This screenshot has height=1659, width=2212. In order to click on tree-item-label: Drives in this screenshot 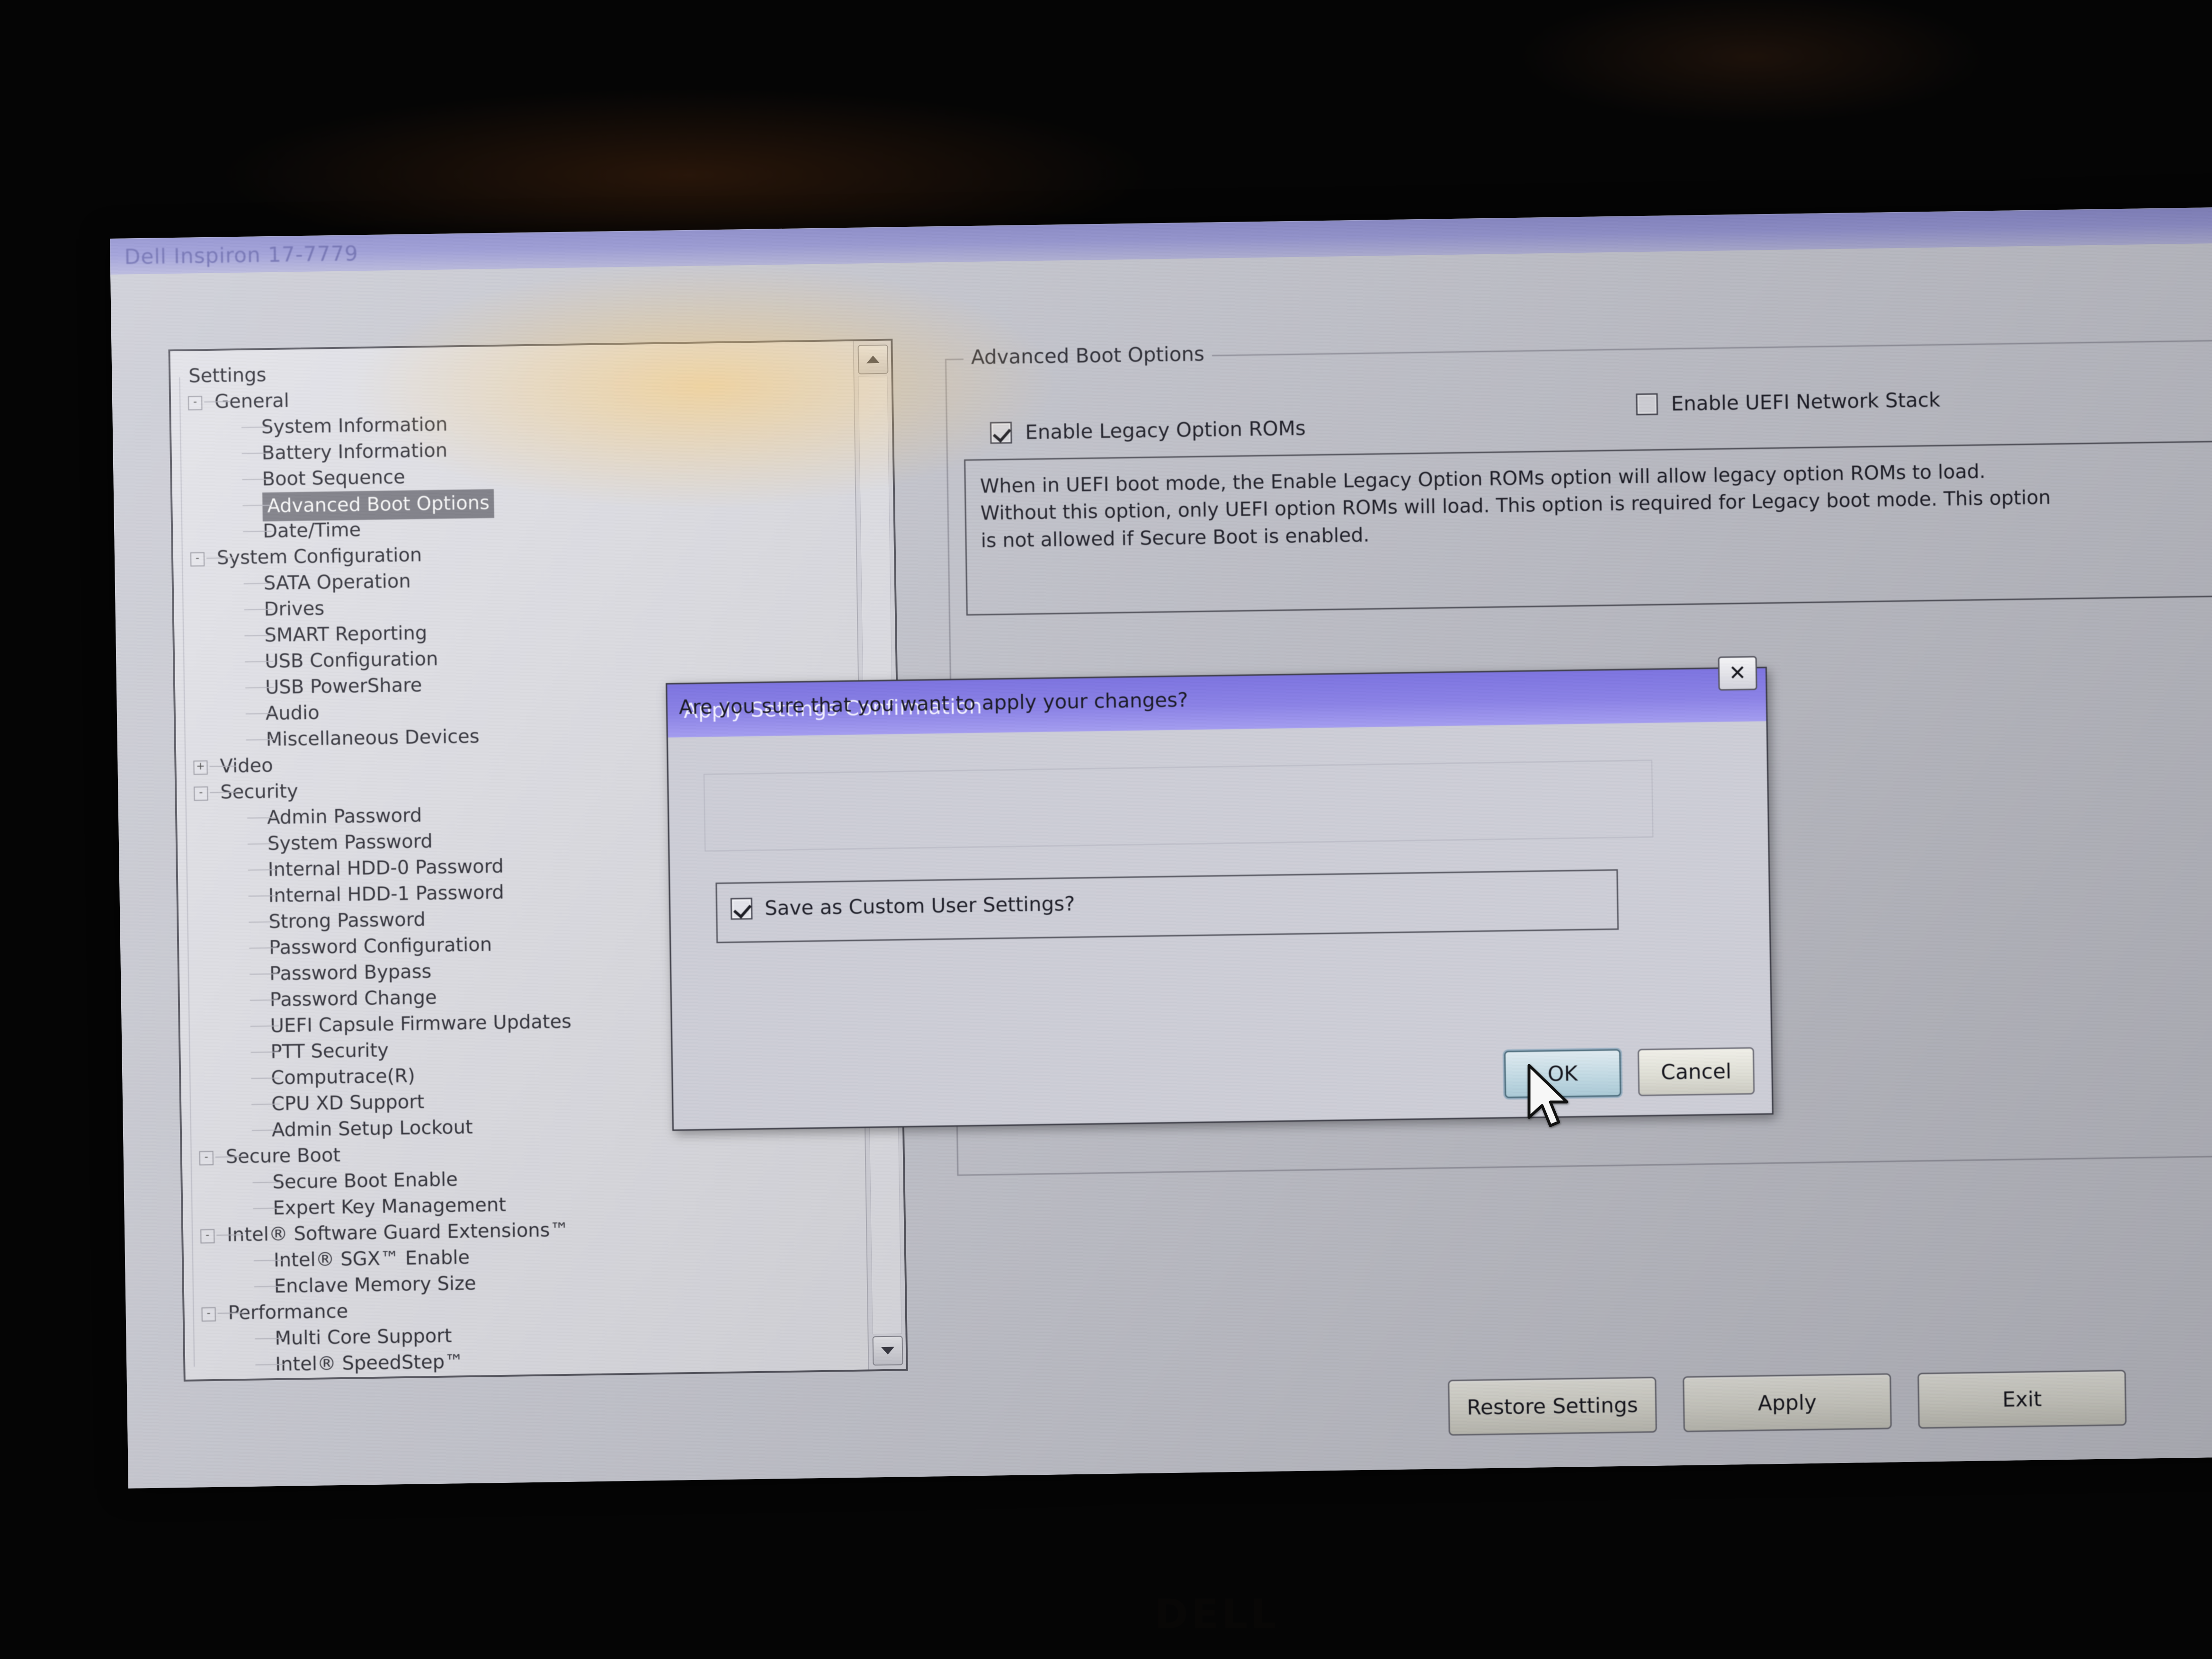, I will do `click(294, 609)`.